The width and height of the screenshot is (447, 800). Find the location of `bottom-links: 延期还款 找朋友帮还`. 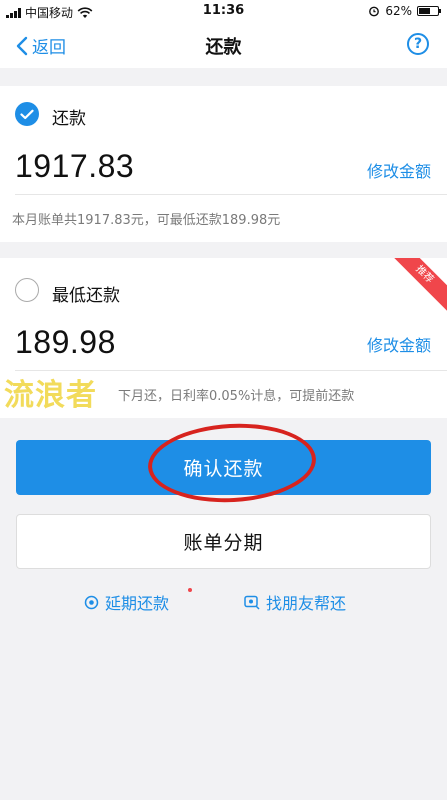

bottom-links: 延期还款 找朋友帮还 is located at coordinates (223, 602).